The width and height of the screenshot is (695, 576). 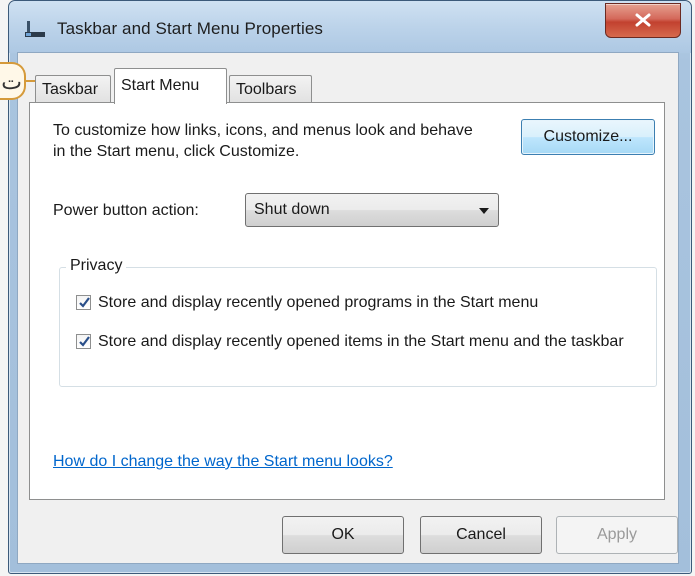 I want to click on tab-taskbar: Taskbar, so click(x=73, y=89).